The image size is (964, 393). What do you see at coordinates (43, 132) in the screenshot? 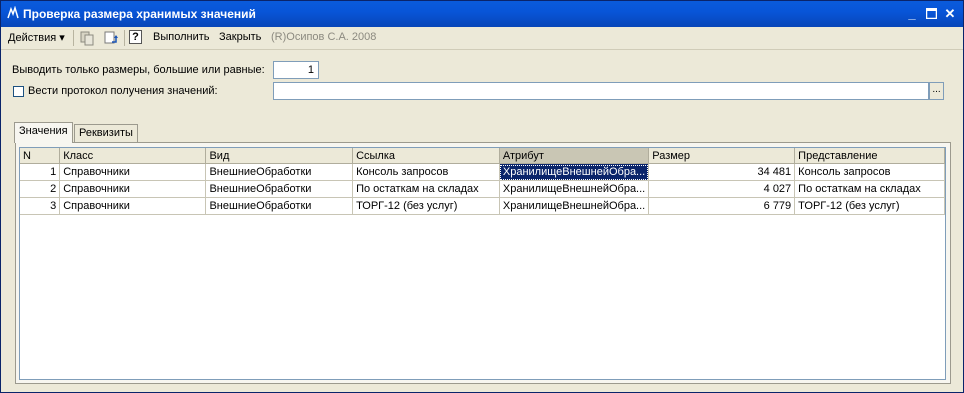
I see `tab-values: Значения` at bounding box center [43, 132].